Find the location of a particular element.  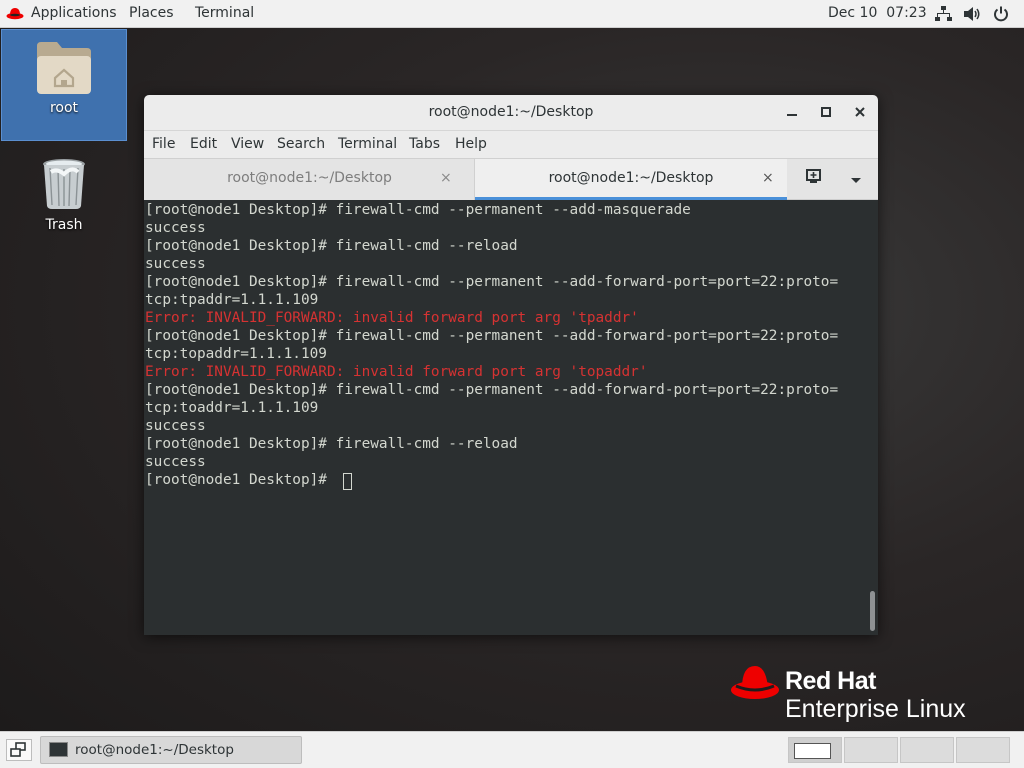

redhat-logo: Red Hat Enterprise Linux is located at coordinates (868, 694).